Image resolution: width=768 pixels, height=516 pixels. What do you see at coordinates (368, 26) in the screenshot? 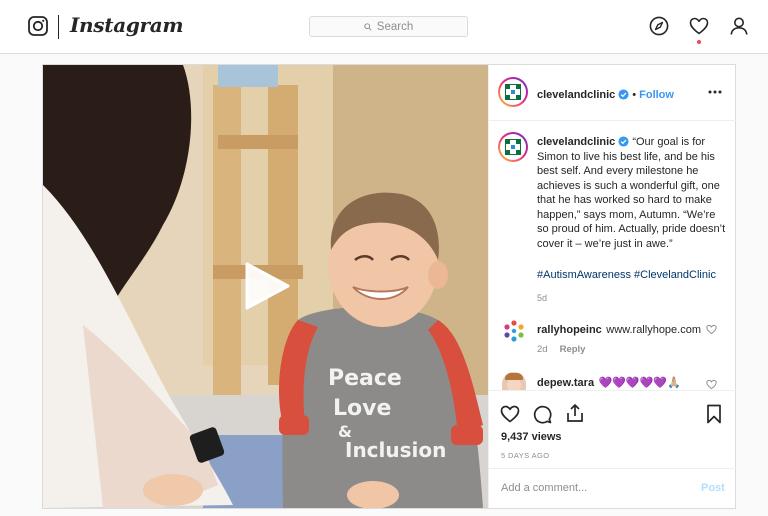
I see `search-icon` at bounding box center [368, 26].